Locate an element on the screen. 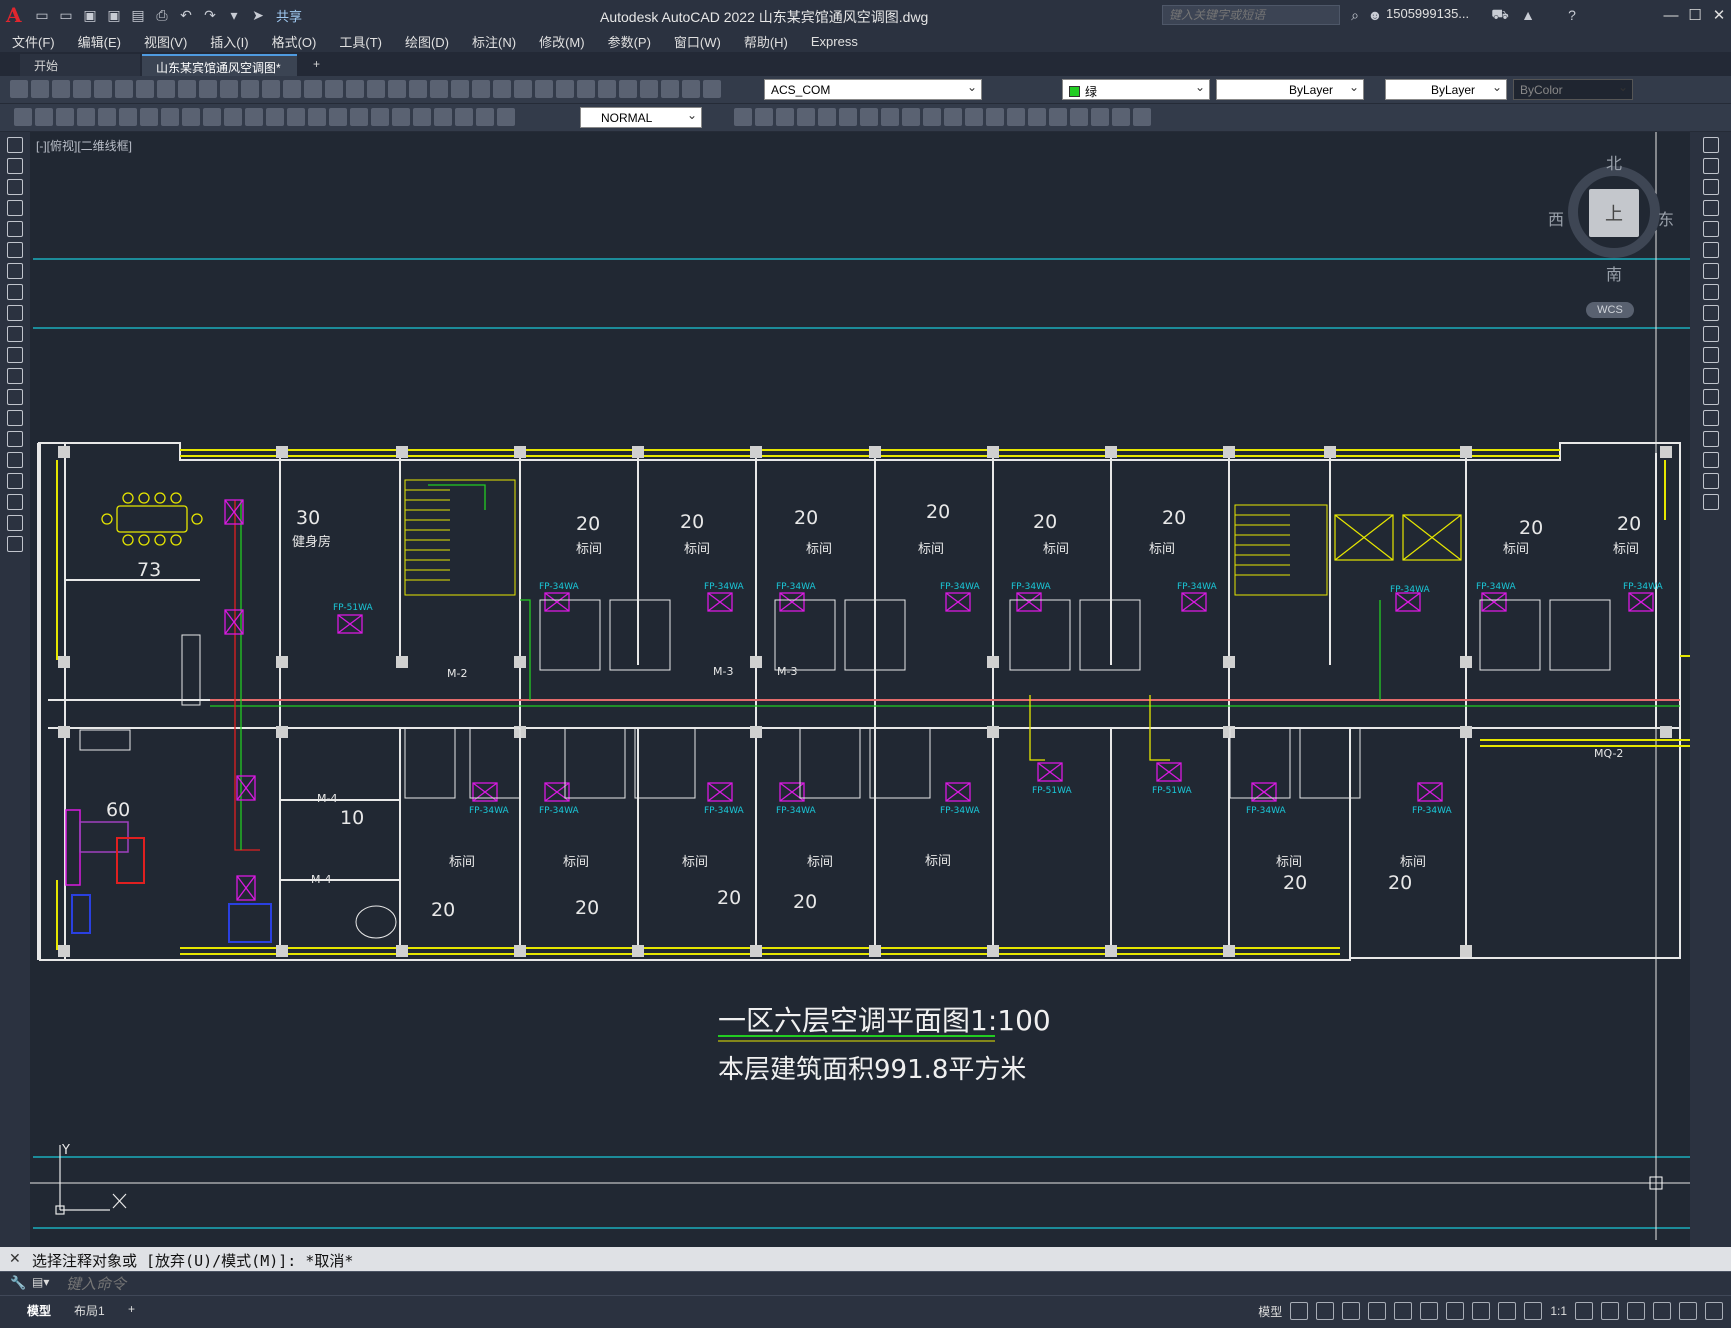  menu-view: 视图(V) is located at coordinates (165, 41).